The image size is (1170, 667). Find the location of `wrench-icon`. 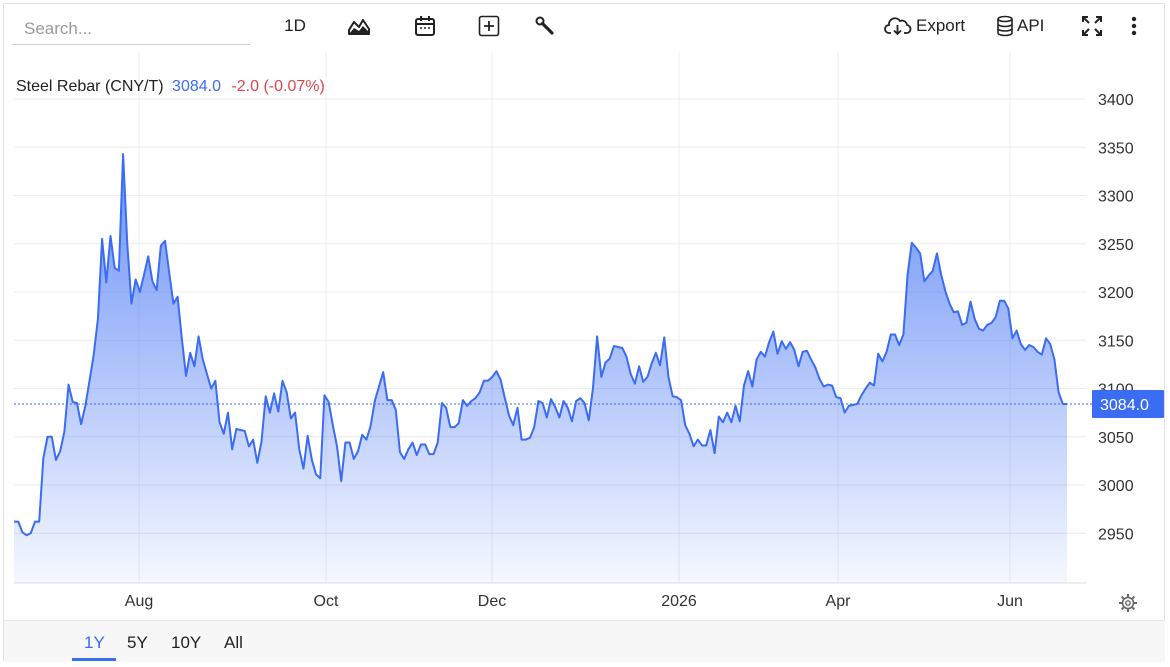

wrench-icon is located at coordinates (544, 25).